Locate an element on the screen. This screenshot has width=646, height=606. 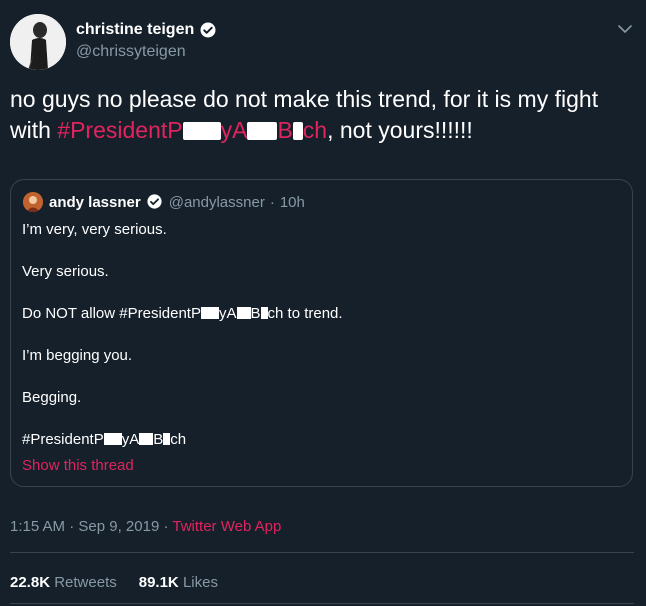
chevron-down-icon is located at coordinates (625, 29).